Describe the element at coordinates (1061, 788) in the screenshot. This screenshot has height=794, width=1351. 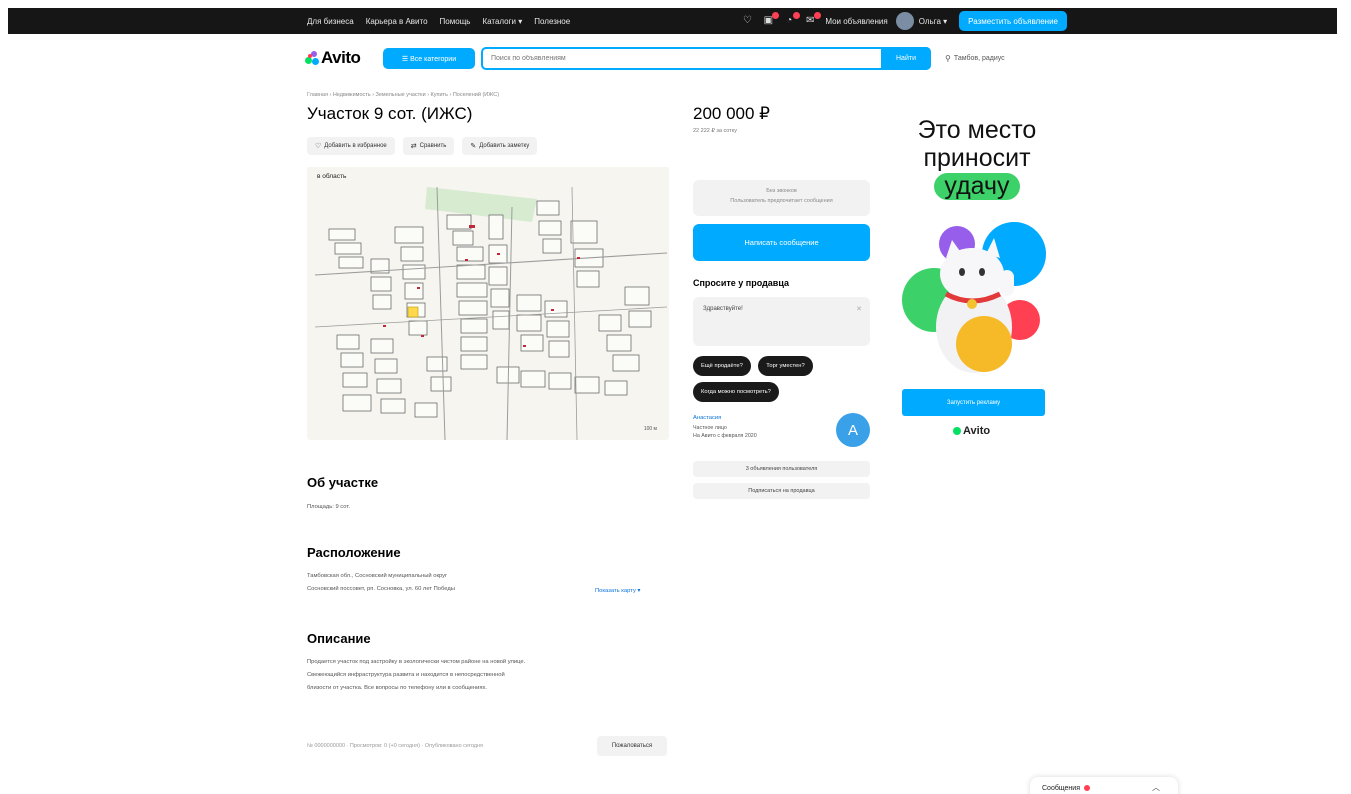
I see `messenger-label: Сообщения` at that location.